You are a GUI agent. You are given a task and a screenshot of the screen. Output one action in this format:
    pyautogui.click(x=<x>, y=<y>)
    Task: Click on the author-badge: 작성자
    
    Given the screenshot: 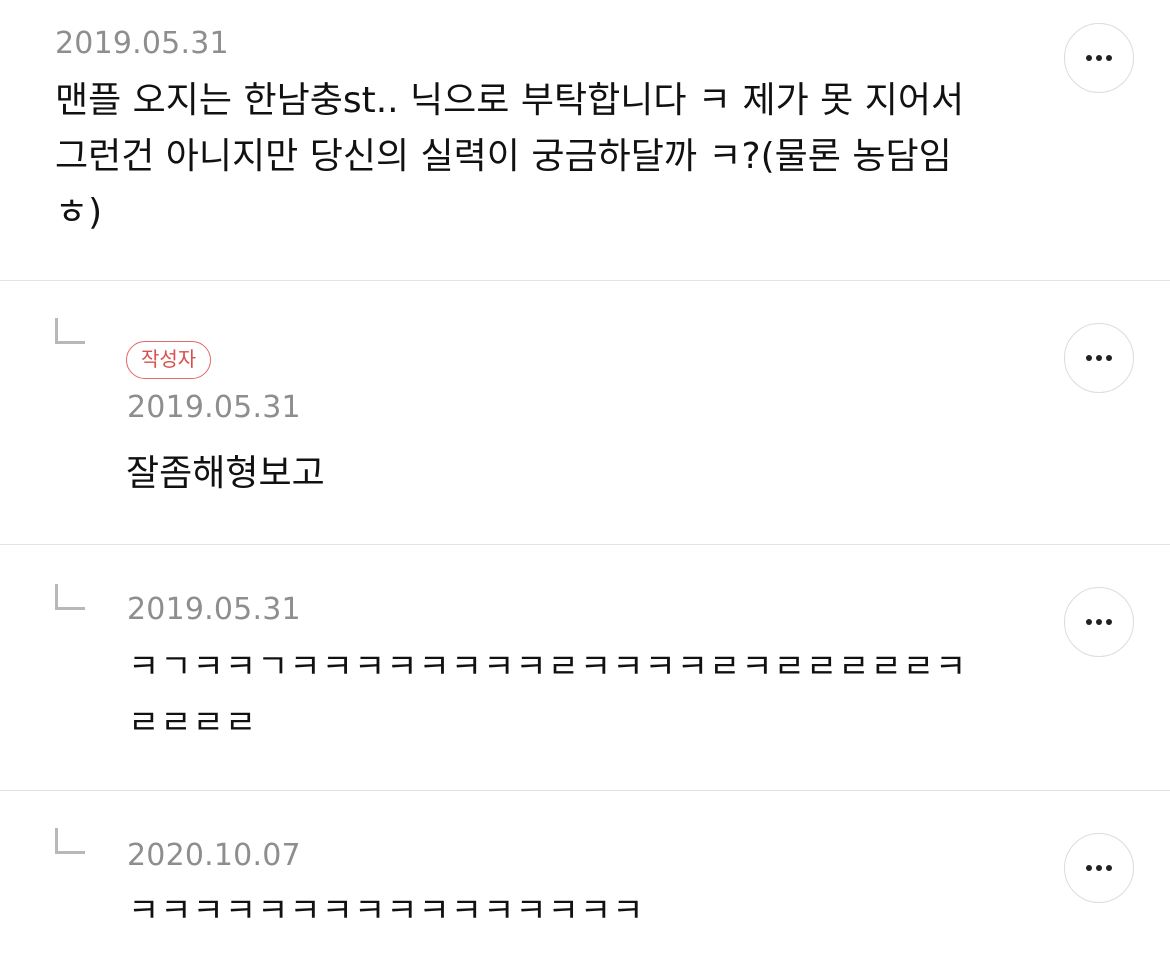 What is the action you would take?
    pyautogui.click(x=169, y=360)
    